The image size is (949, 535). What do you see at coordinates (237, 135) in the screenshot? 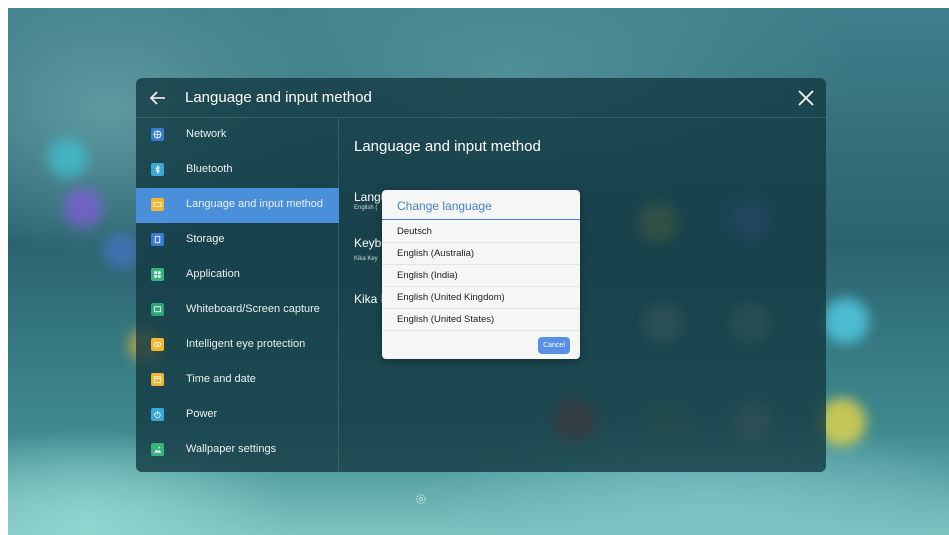
I see `sidebar-item-network: Network` at bounding box center [237, 135].